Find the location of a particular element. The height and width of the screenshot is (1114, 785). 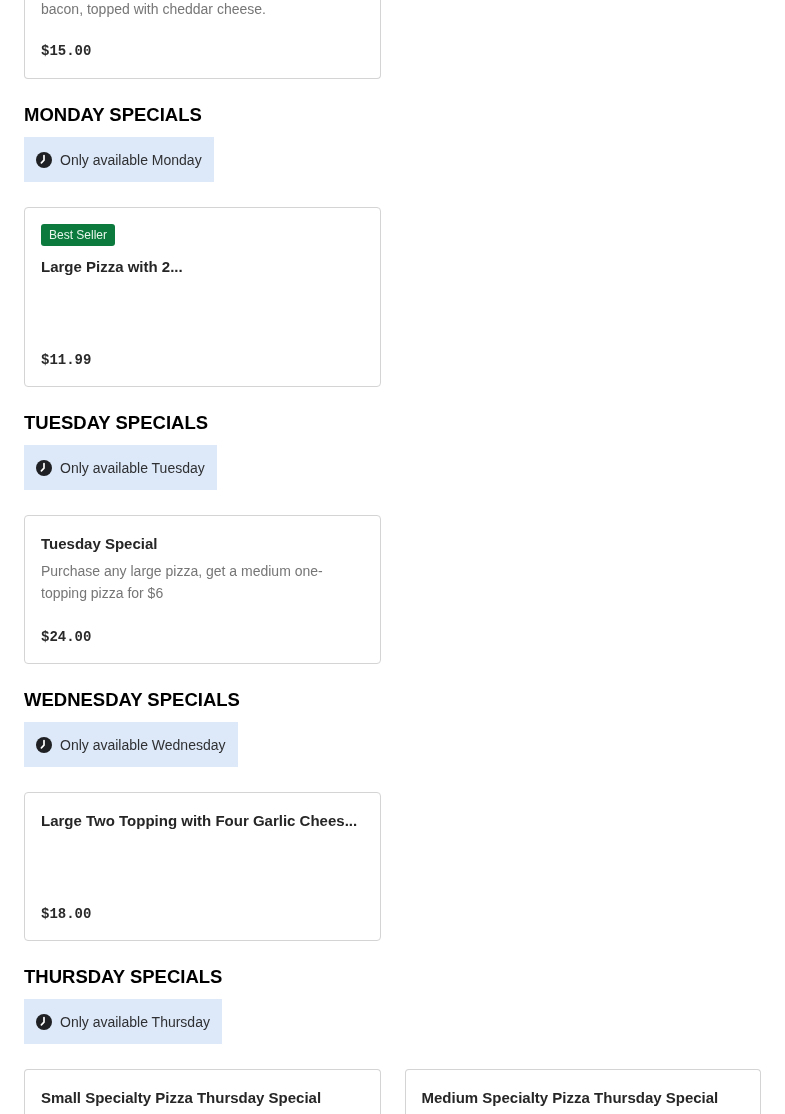

menu-item-card: Best Seller Large Pizza with 2... $11.99 is located at coordinates (202, 297).